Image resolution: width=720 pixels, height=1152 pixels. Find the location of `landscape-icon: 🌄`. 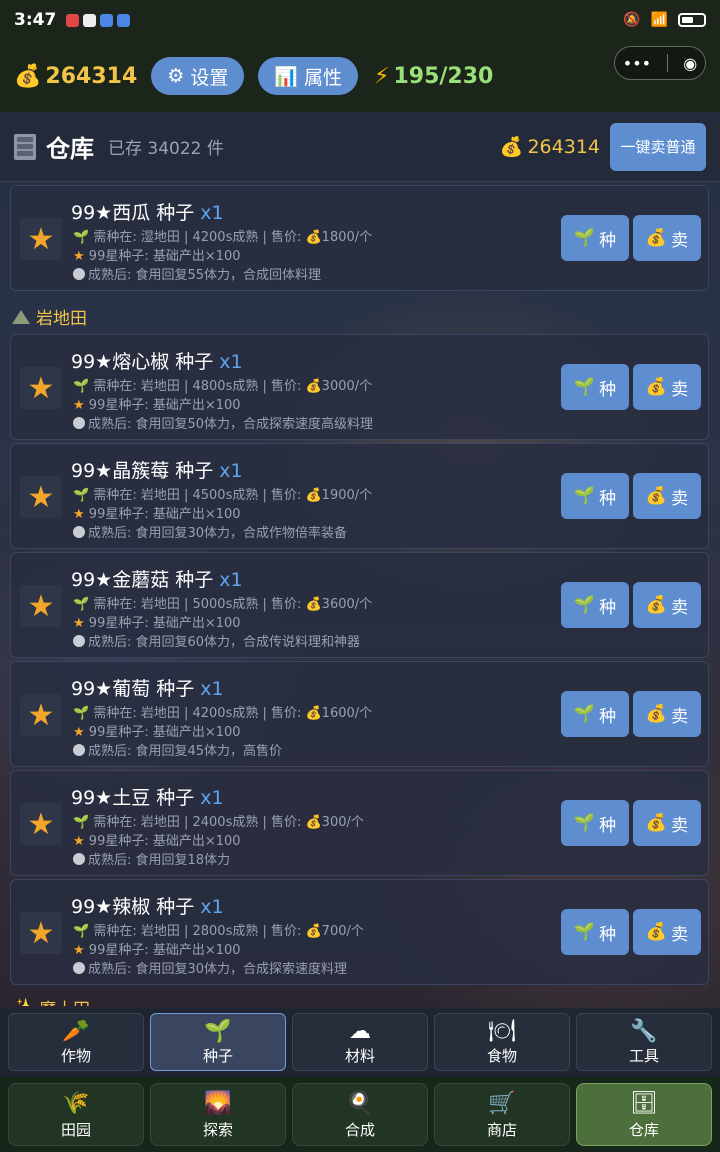

landscape-icon: 🌄 is located at coordinates (218, 1103).